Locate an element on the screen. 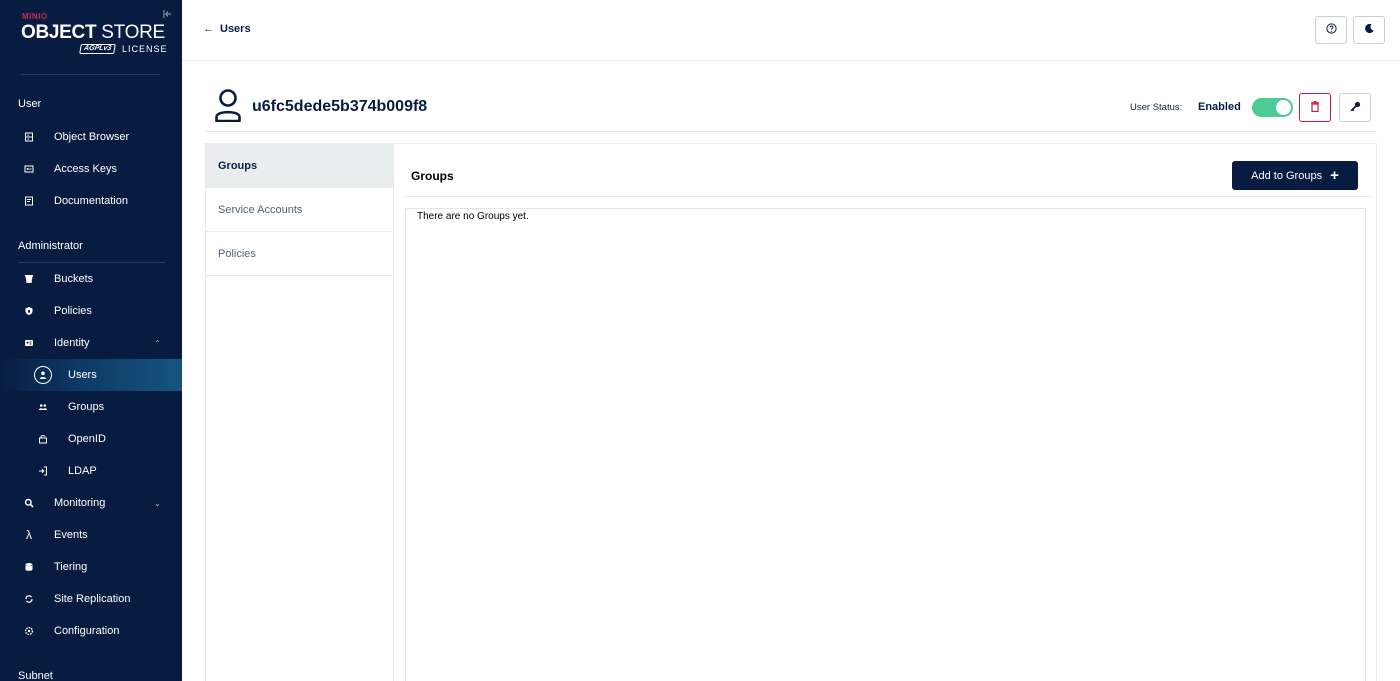 The image size is (1400, 681). sidebar-item-label: Buckets is located at coordinates (74, 279).